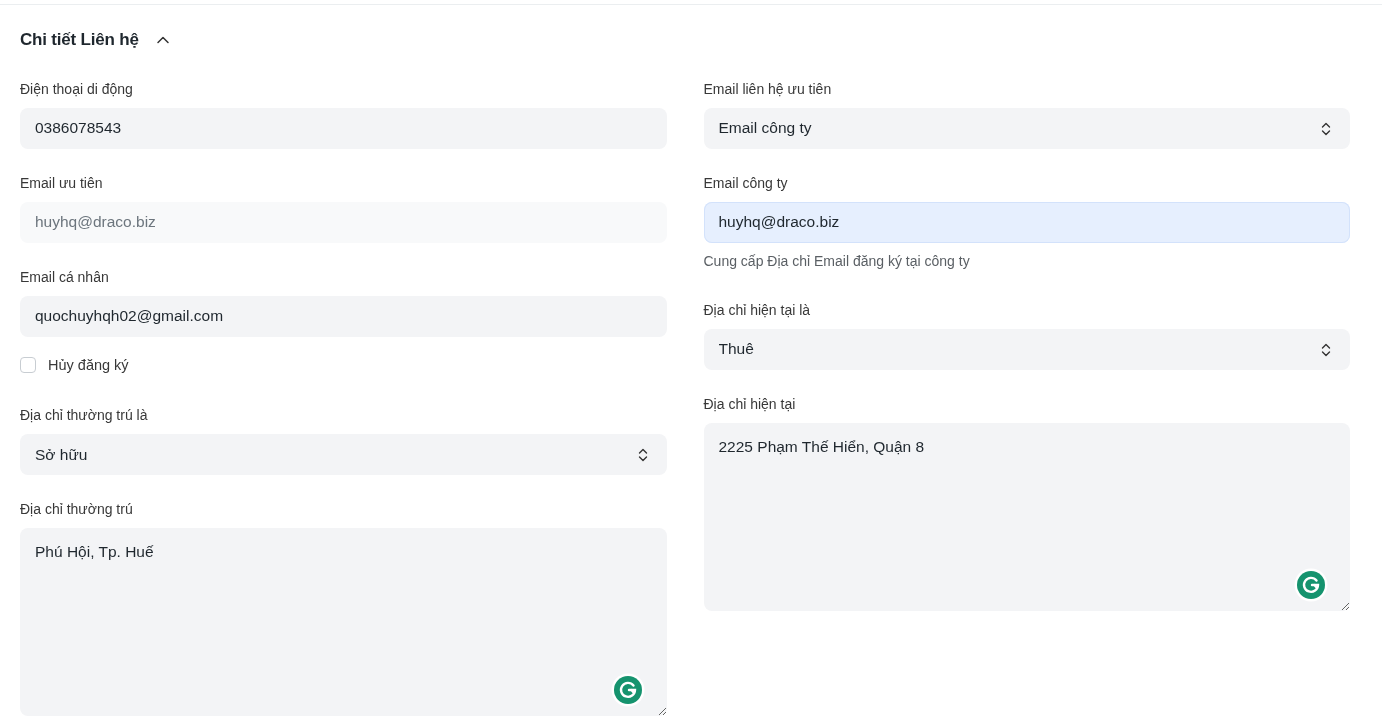 The width and height of the screenshot is (1382, 718). Describe the element at coordinates (61, 183) in the screenshot. I see `field-label: Email ưu tiên` at that location.